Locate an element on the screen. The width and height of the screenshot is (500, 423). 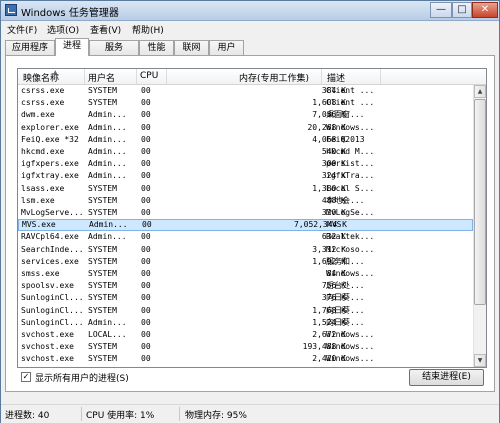
menu-options: 选项(O) is located at coordinates (63, 29).